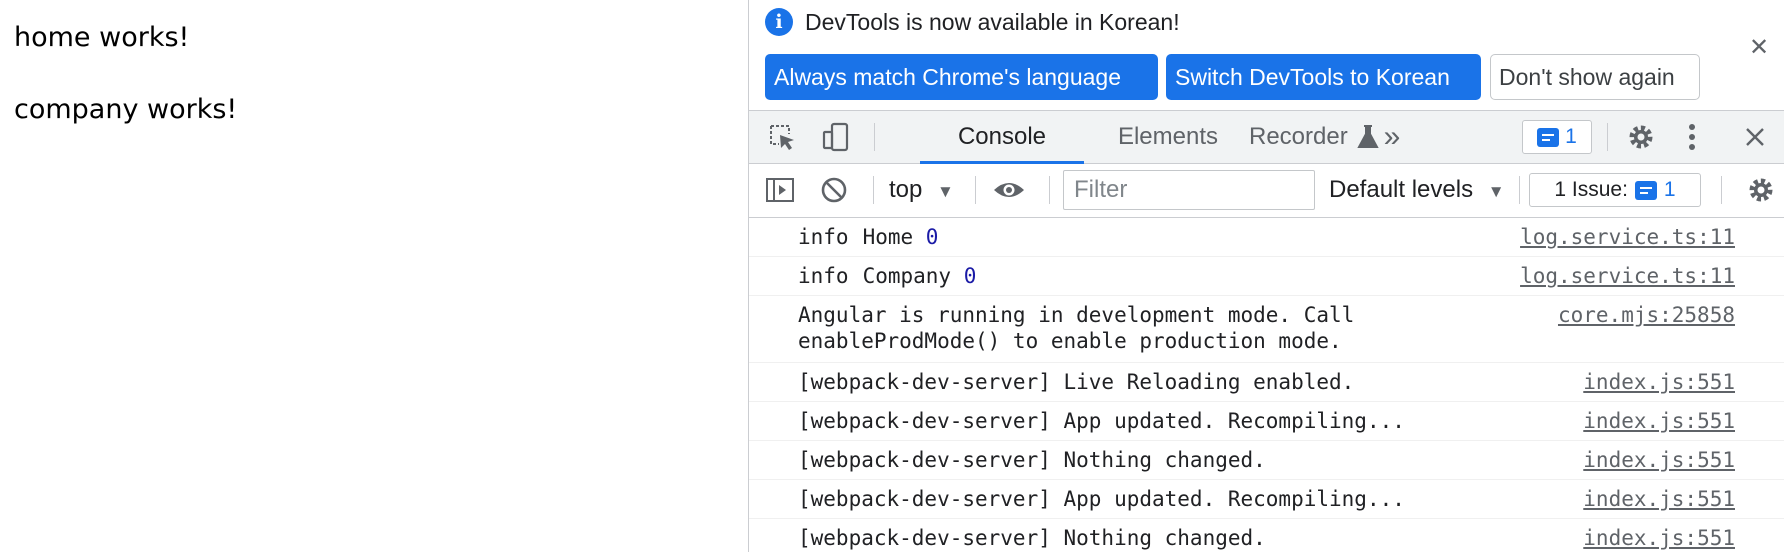  I want to click on more-vertical-icon, so click(1692, 137).